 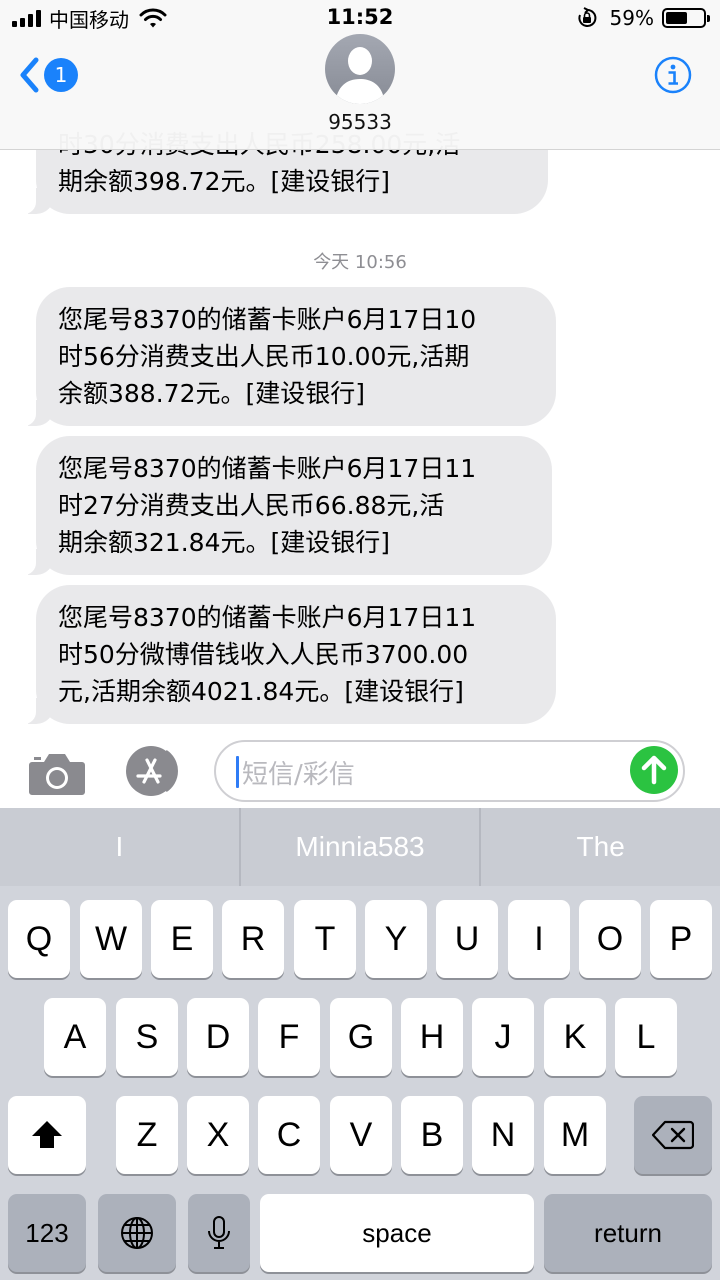 What do you see at coordinates (646, 1037) in the screenshot?
I see `key-l: L` at bounding box center [646, 1037].